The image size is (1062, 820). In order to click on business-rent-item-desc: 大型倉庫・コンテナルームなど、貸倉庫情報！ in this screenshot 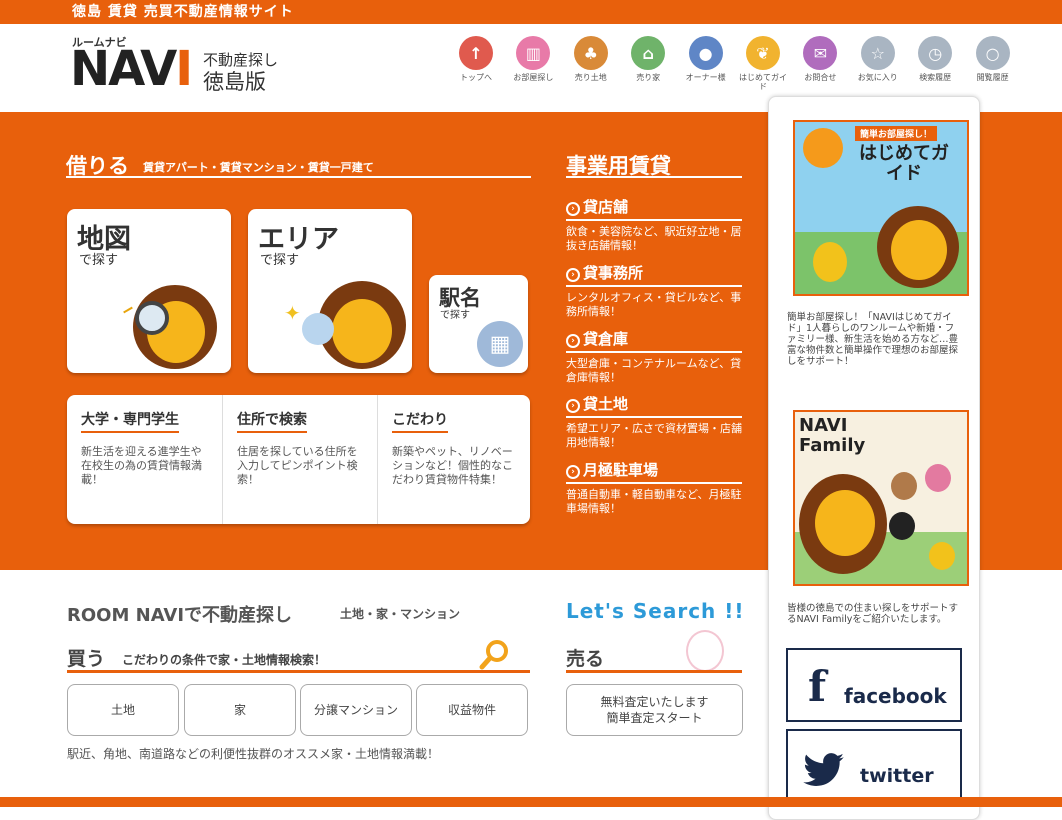, I will do `click(654, 370)`.